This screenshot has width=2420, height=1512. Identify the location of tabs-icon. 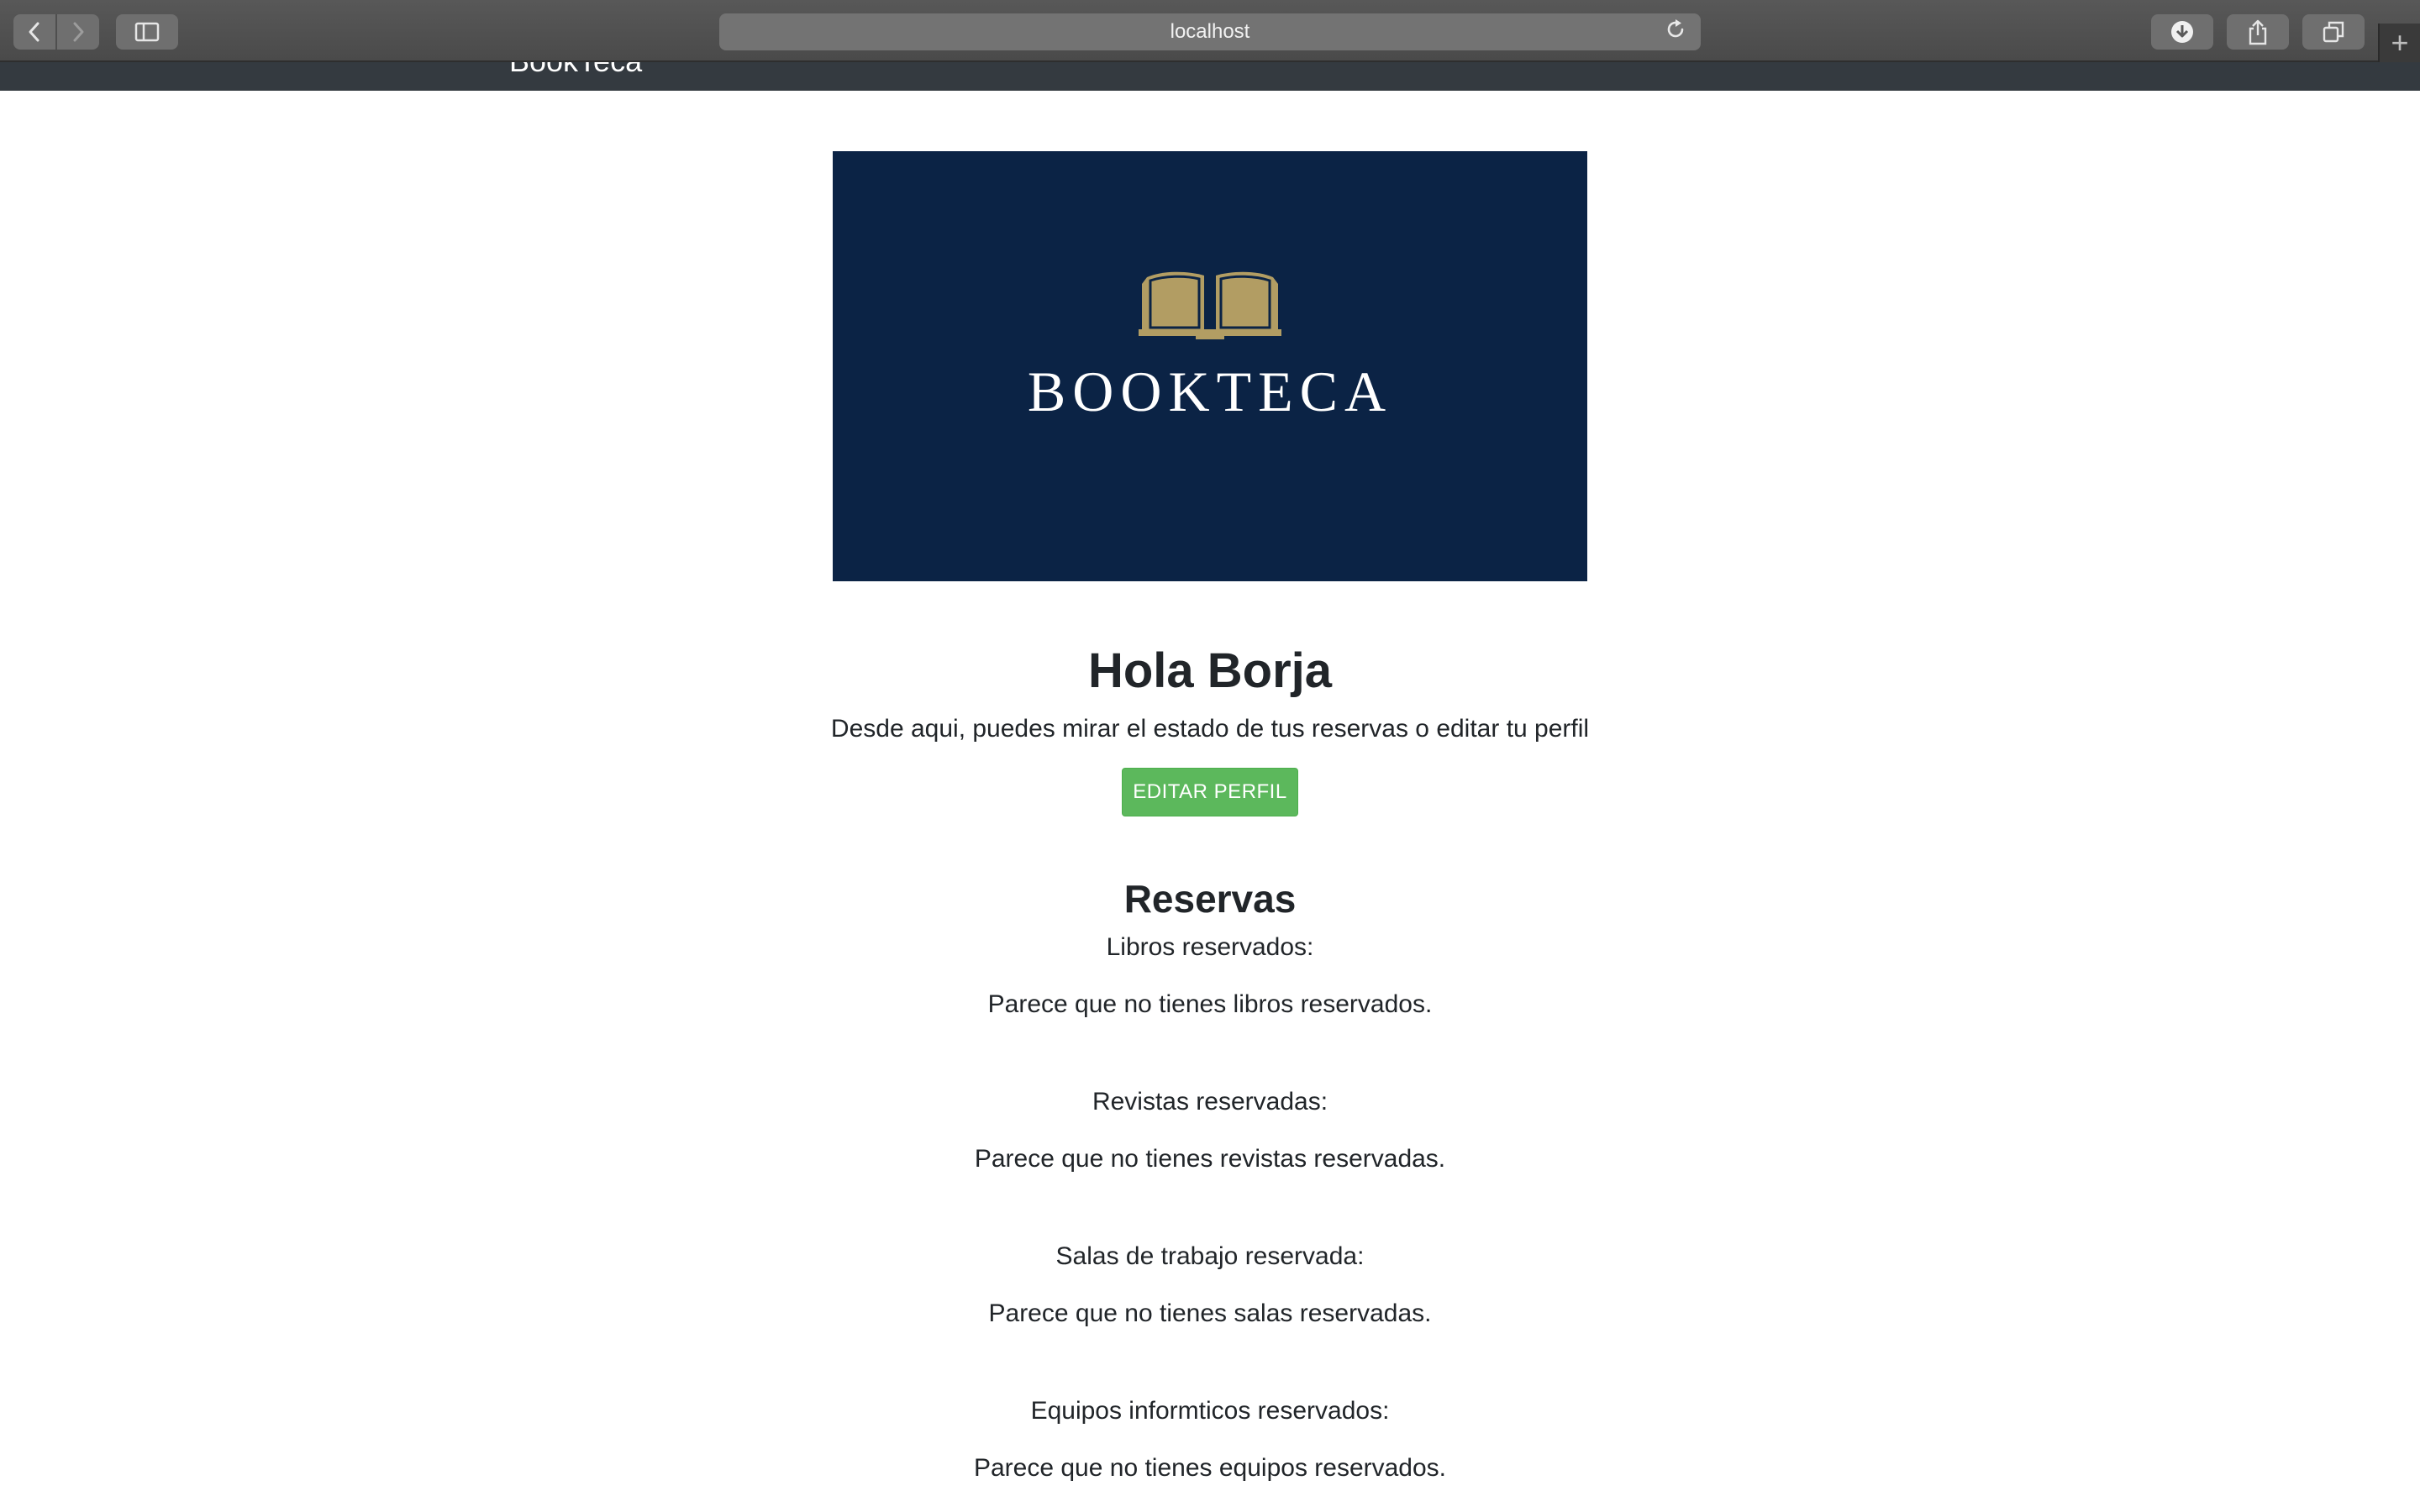
(2333, 32).